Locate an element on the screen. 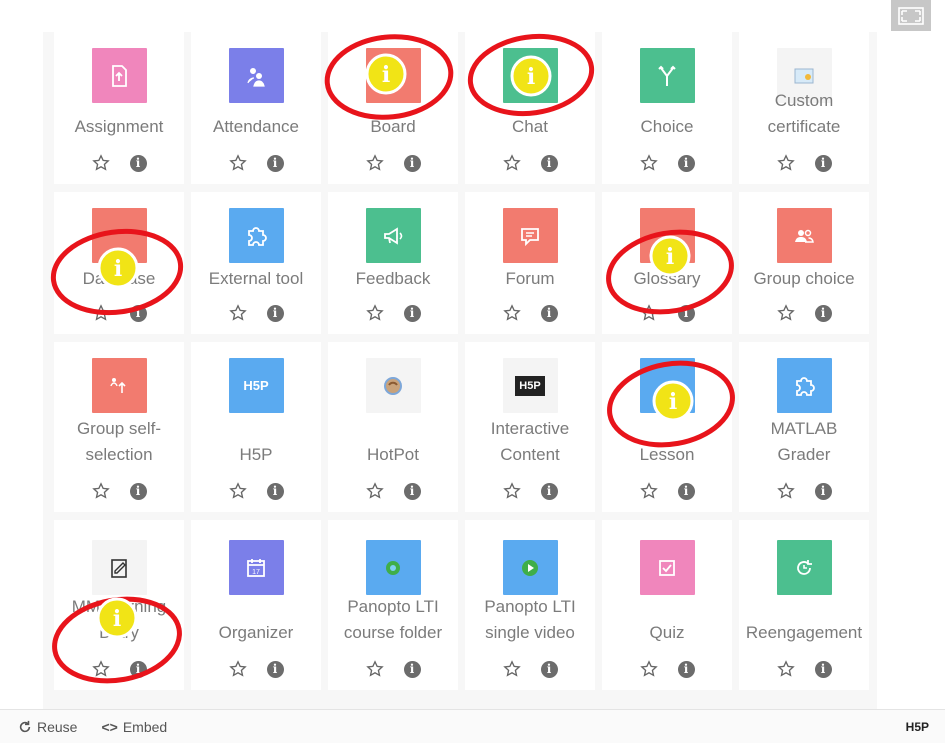 The height and width of the screenshot is (743, 945). database-icon is located at coordinates (119, 235).